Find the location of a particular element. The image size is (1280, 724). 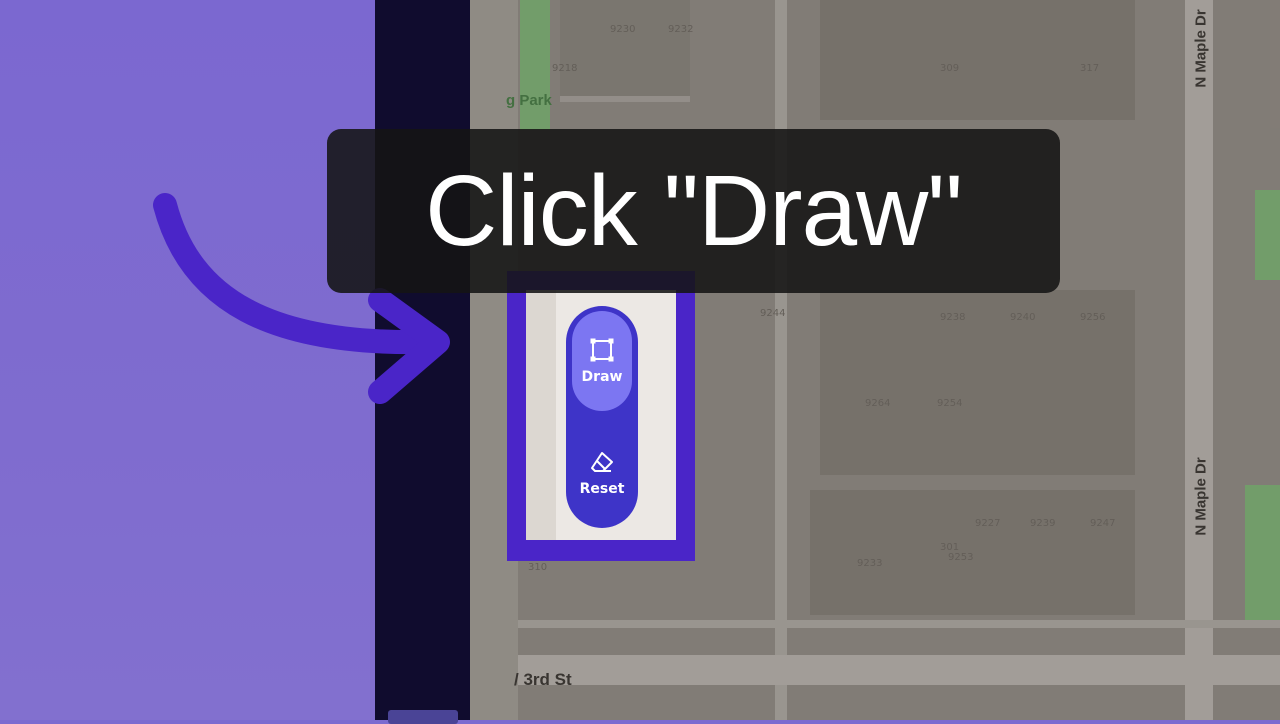

caption-text: Click "Draw" is located at coordinates (694, 211).